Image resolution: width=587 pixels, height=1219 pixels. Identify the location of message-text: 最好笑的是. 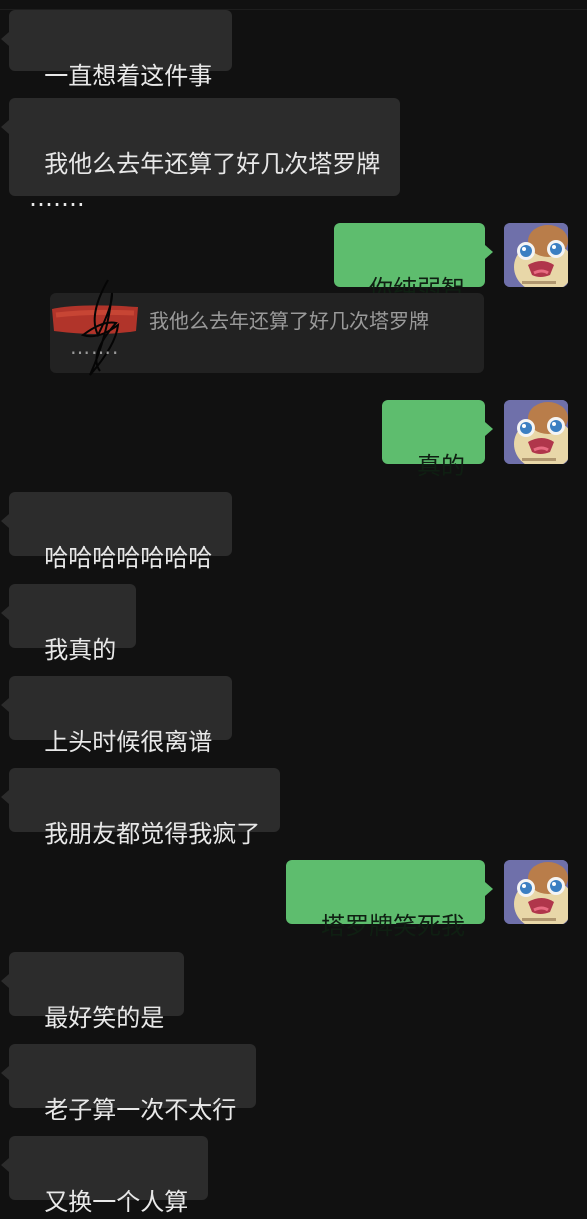
(104, 1018).